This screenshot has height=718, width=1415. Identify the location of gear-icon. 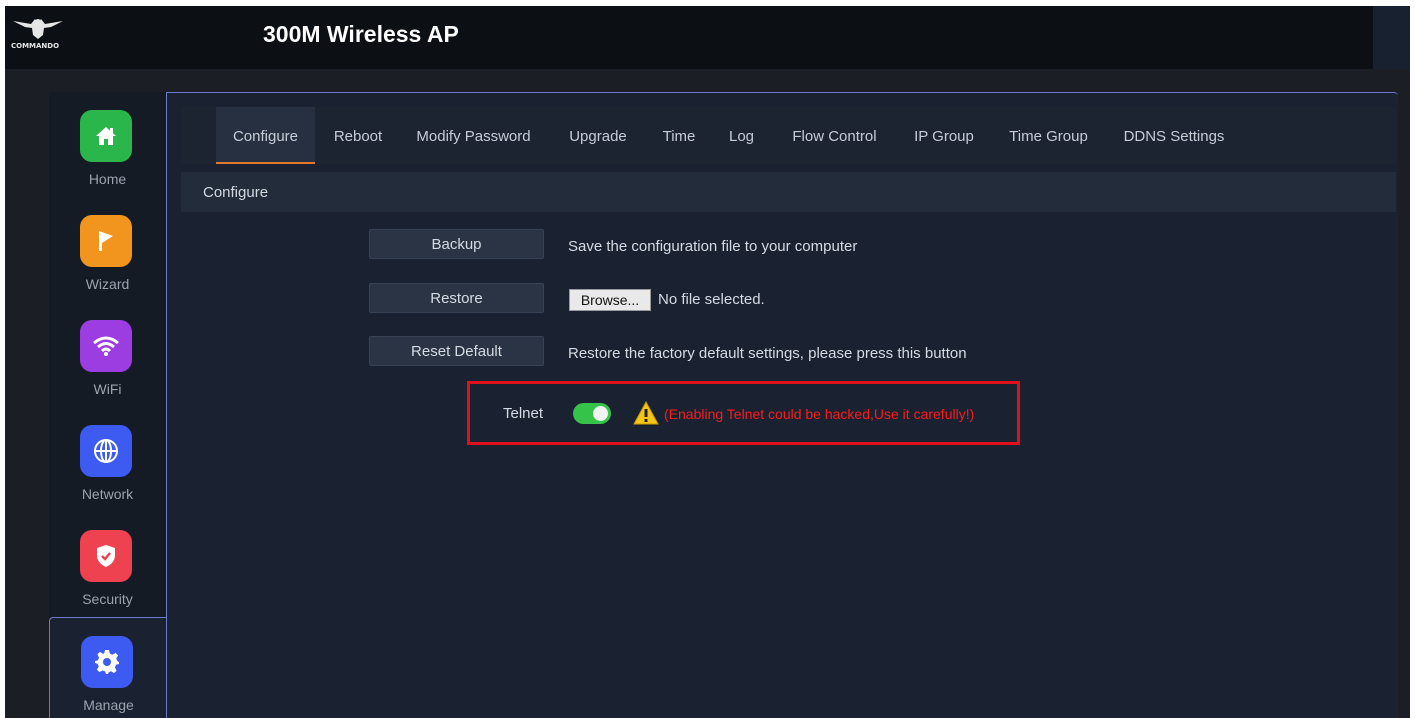
(107, 662).